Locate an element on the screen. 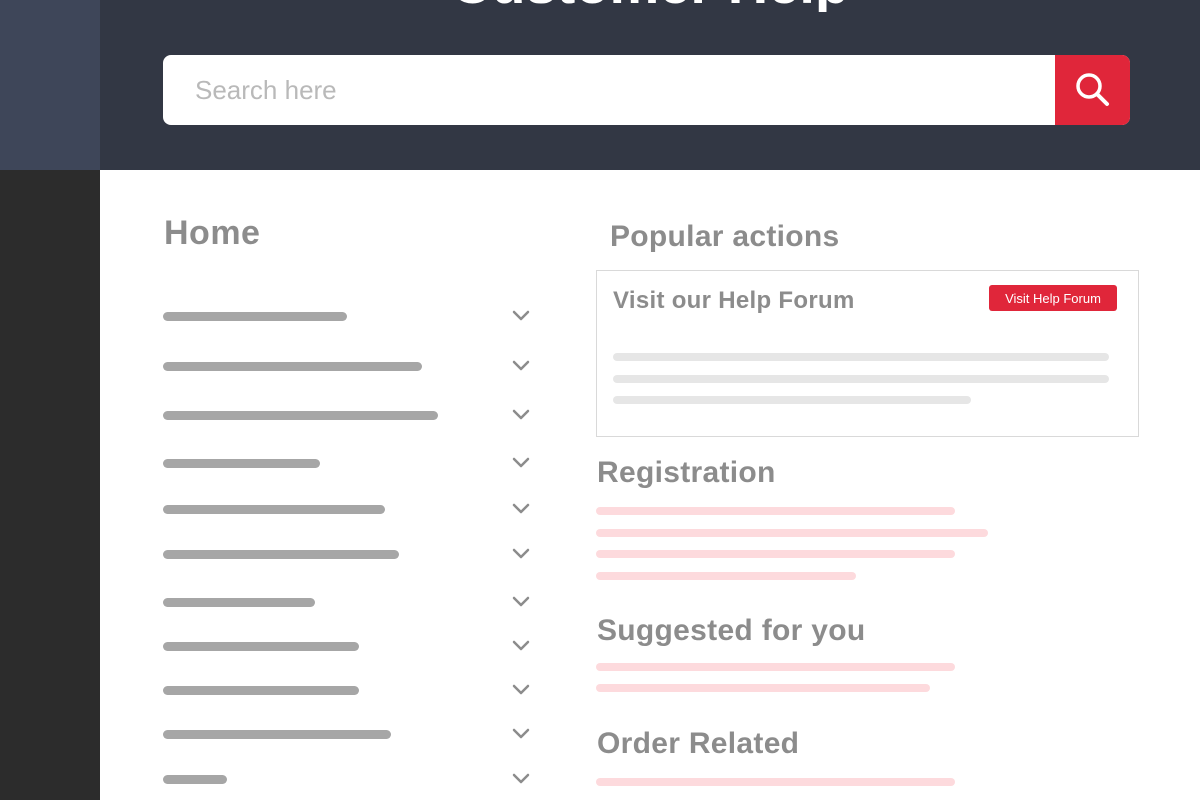  sidebar-panel is located at coordinates (50, 485).